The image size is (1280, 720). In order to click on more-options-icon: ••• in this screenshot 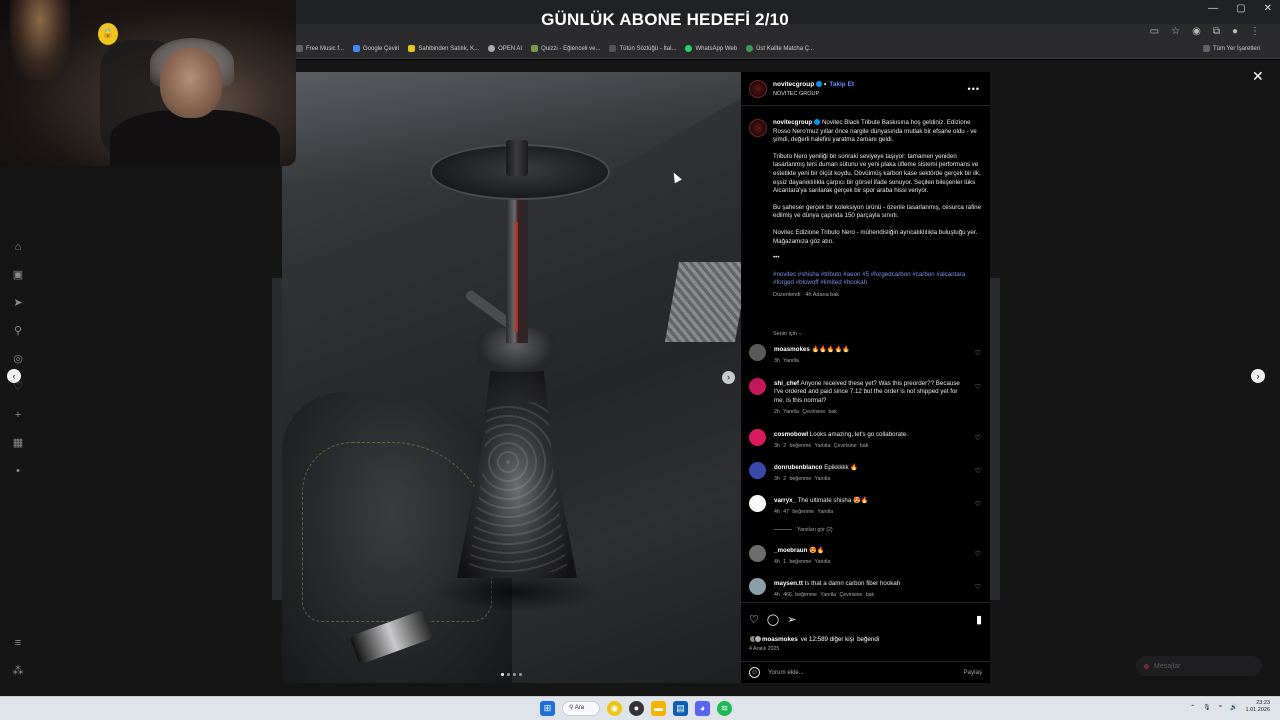, I will do `click(974, 89)`.